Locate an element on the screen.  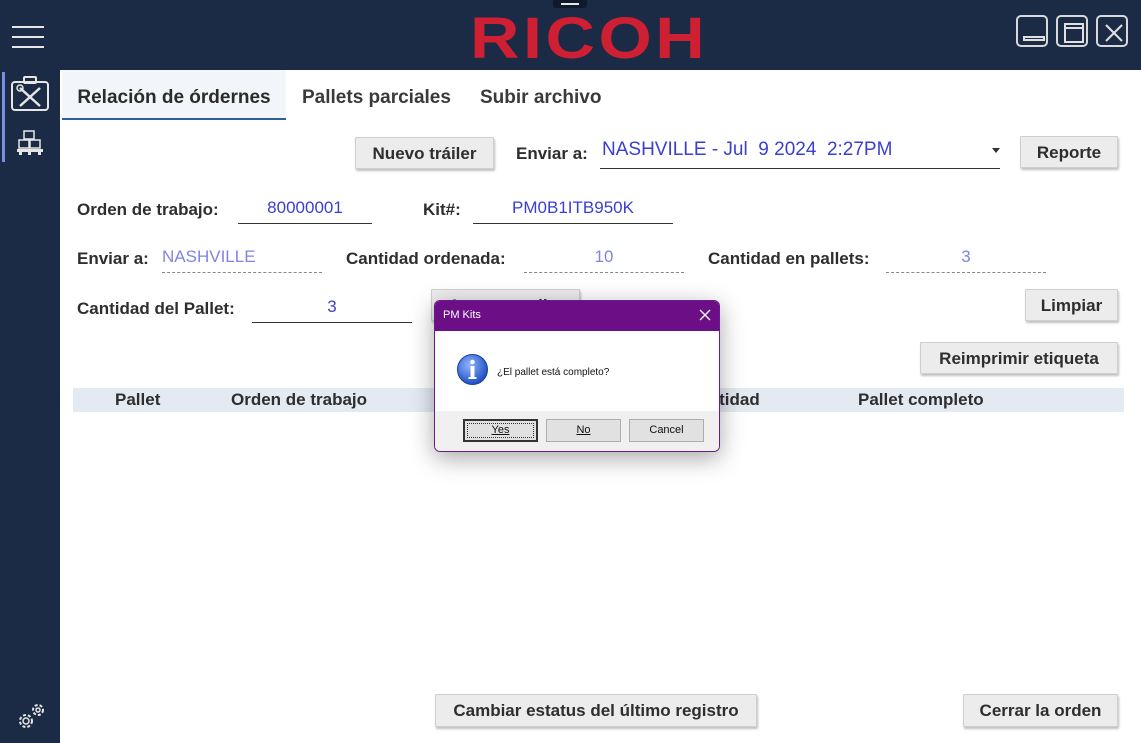
new-trailer-button: Nuevo tráiler is located at coordinates (424, 153).